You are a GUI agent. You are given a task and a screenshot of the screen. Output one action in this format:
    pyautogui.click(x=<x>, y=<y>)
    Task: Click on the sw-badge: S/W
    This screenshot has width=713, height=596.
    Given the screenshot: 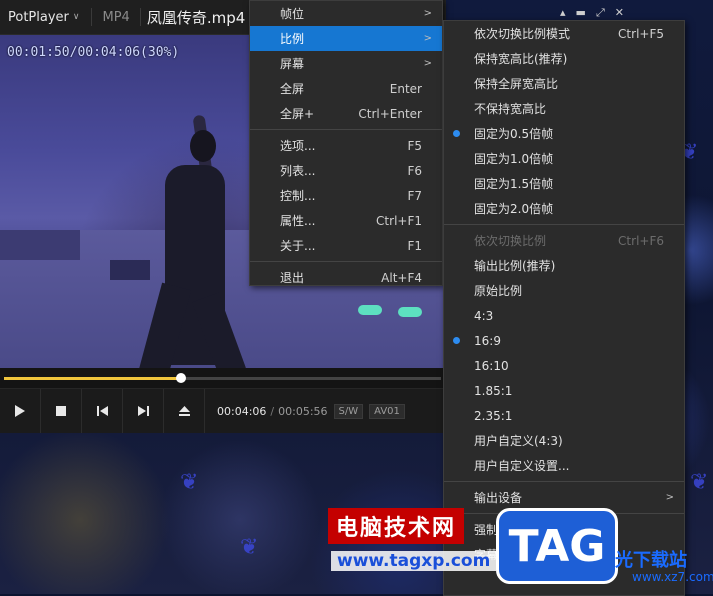 What is the action you would take?
    pyautogui.click(x=348, y=411)
    